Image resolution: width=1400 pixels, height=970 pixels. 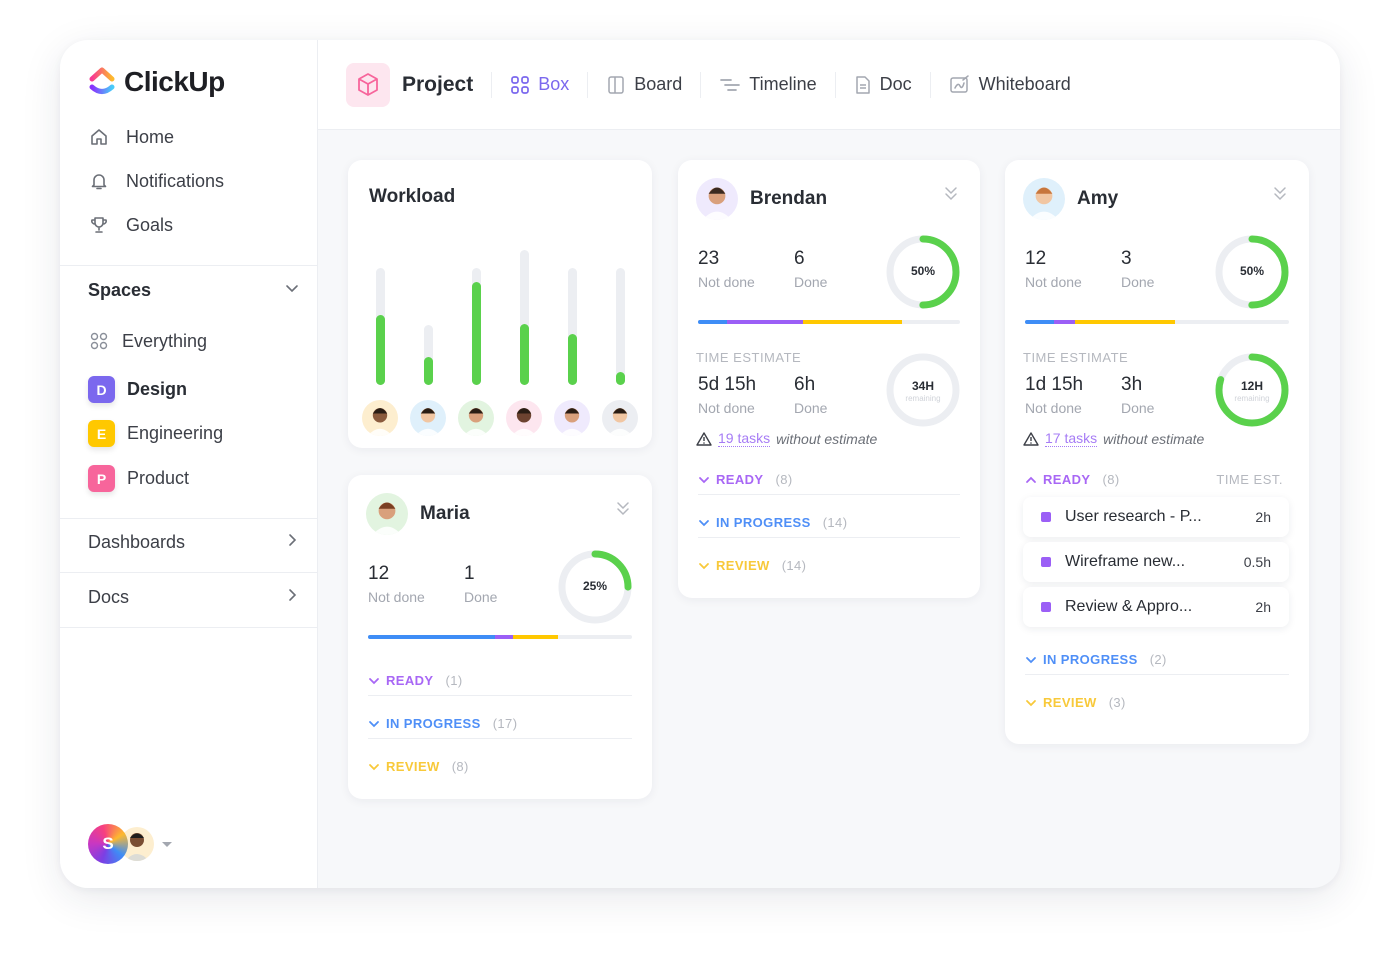 I want to click on nav-goals: Goals, so click(x=130, y=225).